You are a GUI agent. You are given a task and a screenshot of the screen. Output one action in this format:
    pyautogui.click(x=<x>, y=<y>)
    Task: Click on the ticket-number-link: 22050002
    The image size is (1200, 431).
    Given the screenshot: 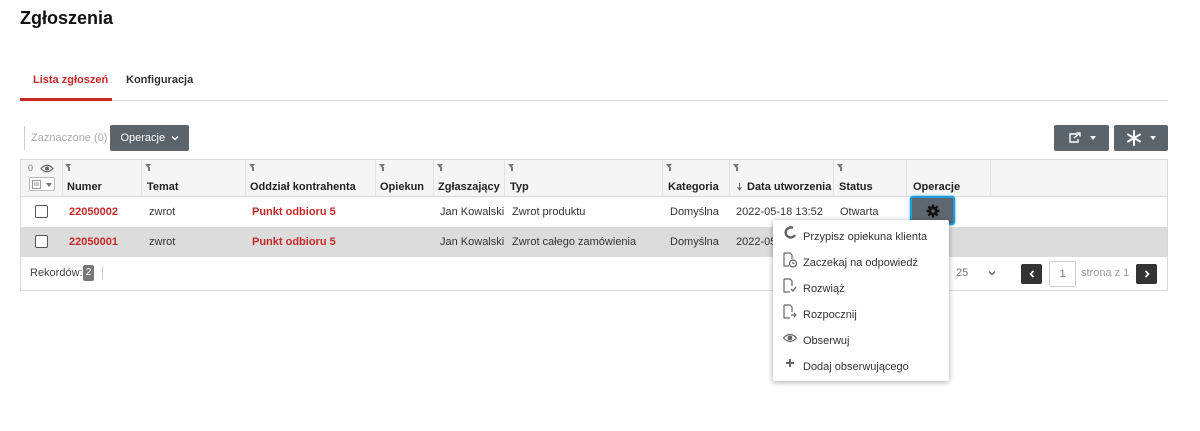 What is the action you would take?
    pyautogui.click(x=93, y=212)
    